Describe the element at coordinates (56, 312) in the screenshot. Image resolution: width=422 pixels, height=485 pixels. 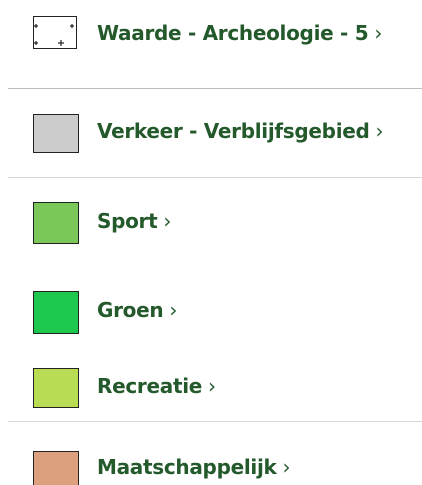
I see `groen-color-swatch` at that location.